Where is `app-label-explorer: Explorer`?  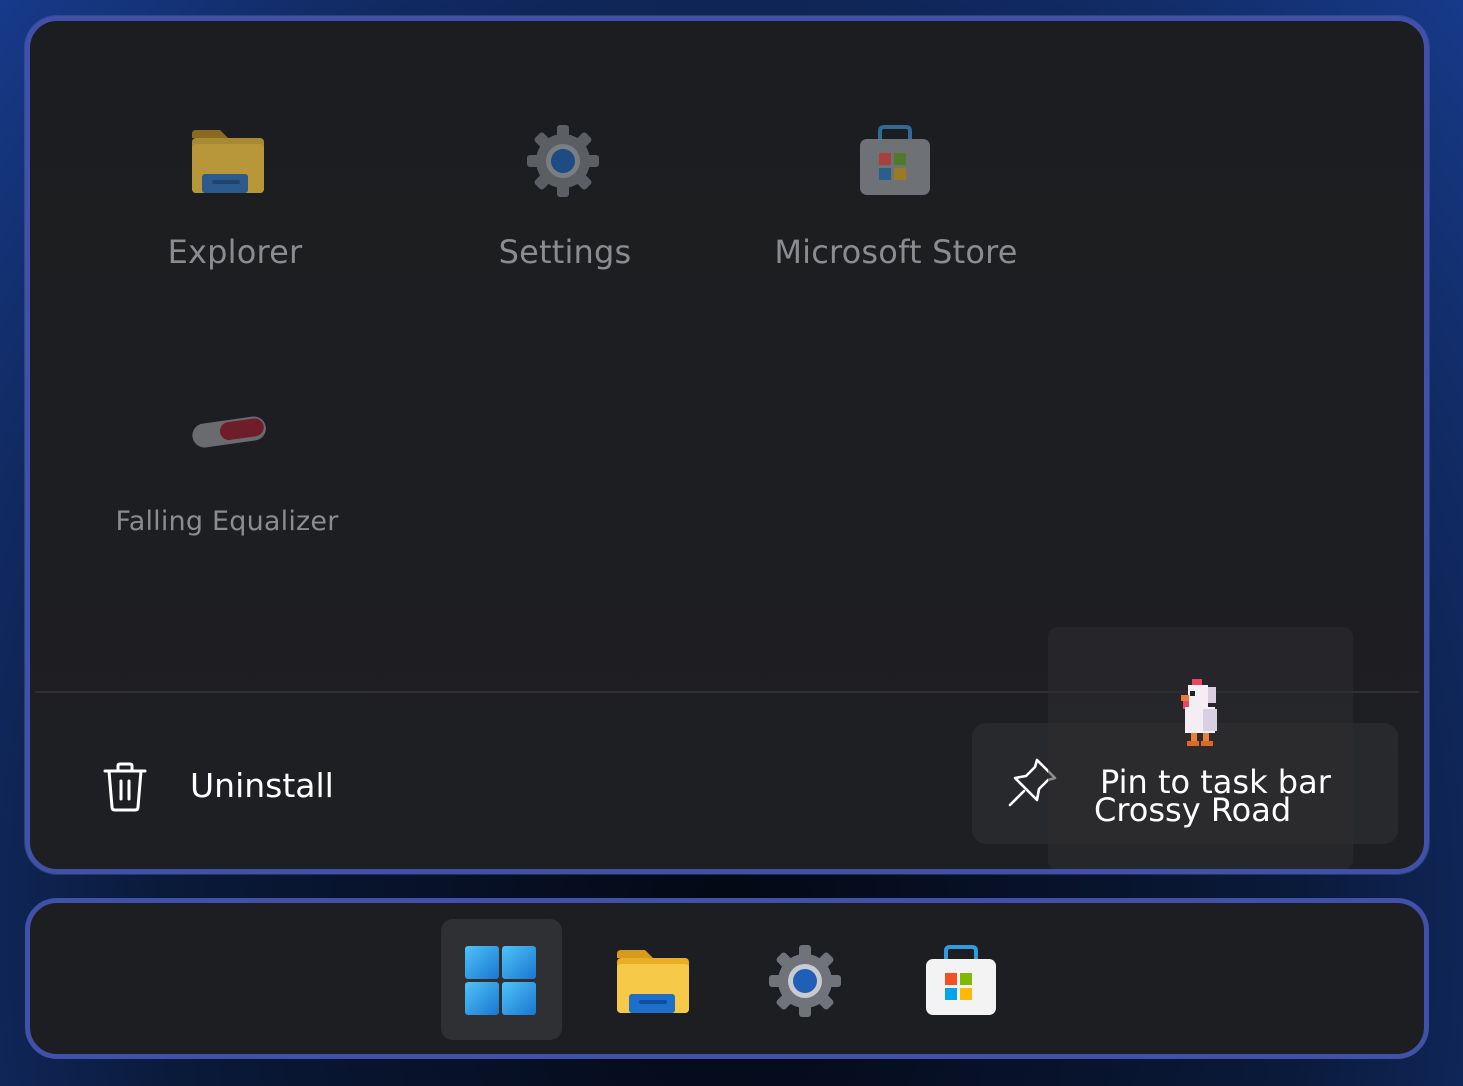 app-label-explorer: Explorer is located at coordinates (235, 252).